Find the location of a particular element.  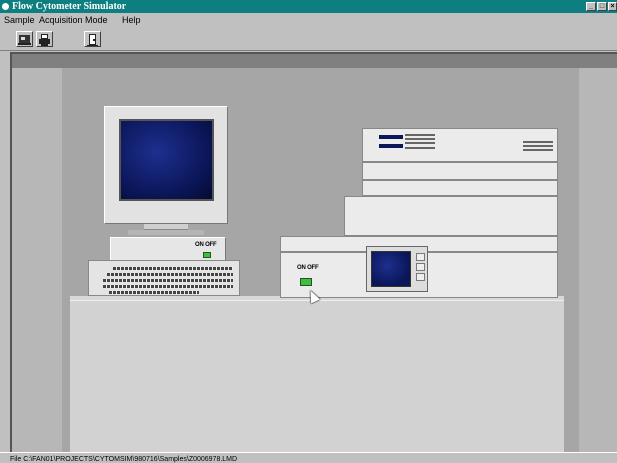

menu-bar: Sample Acquisition Mode Help is located at coordinates (308, 20).